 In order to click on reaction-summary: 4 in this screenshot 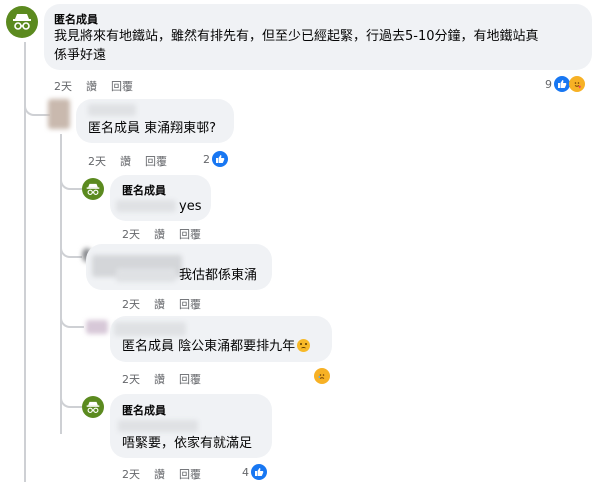, I will do `click(254, 472)`.